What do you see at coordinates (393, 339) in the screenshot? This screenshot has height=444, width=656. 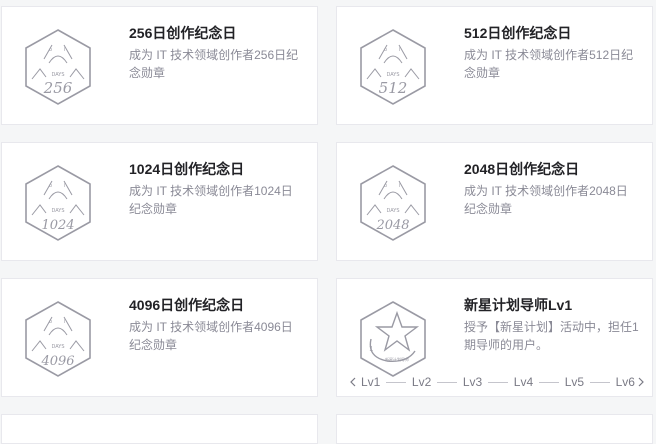 I see `star-mentor-badge-icon: 1 新星计划导师` at bounding box center [393, 339].